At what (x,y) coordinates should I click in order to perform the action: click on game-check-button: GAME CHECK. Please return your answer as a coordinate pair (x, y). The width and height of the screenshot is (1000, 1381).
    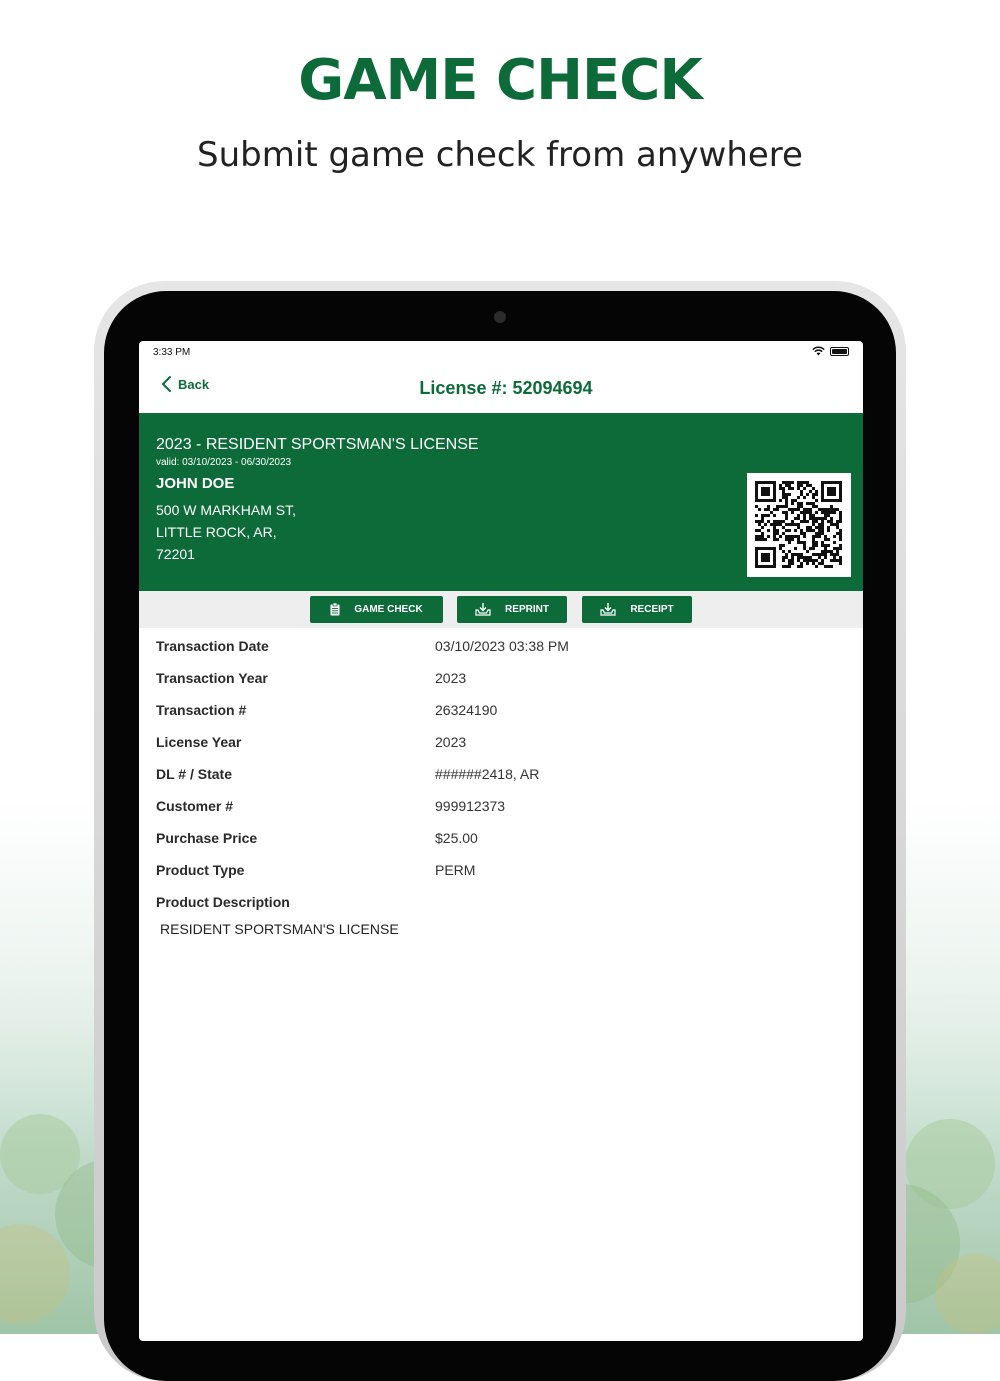
    Looking at the image, I should click on (376, 609).